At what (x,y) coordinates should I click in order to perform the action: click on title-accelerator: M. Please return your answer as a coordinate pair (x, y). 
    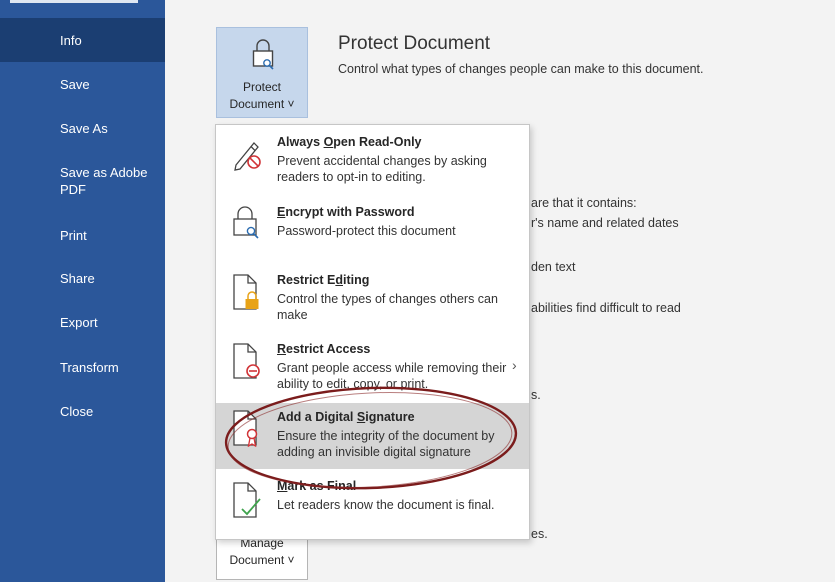
    Looking at the image, I should click on (282, 486).